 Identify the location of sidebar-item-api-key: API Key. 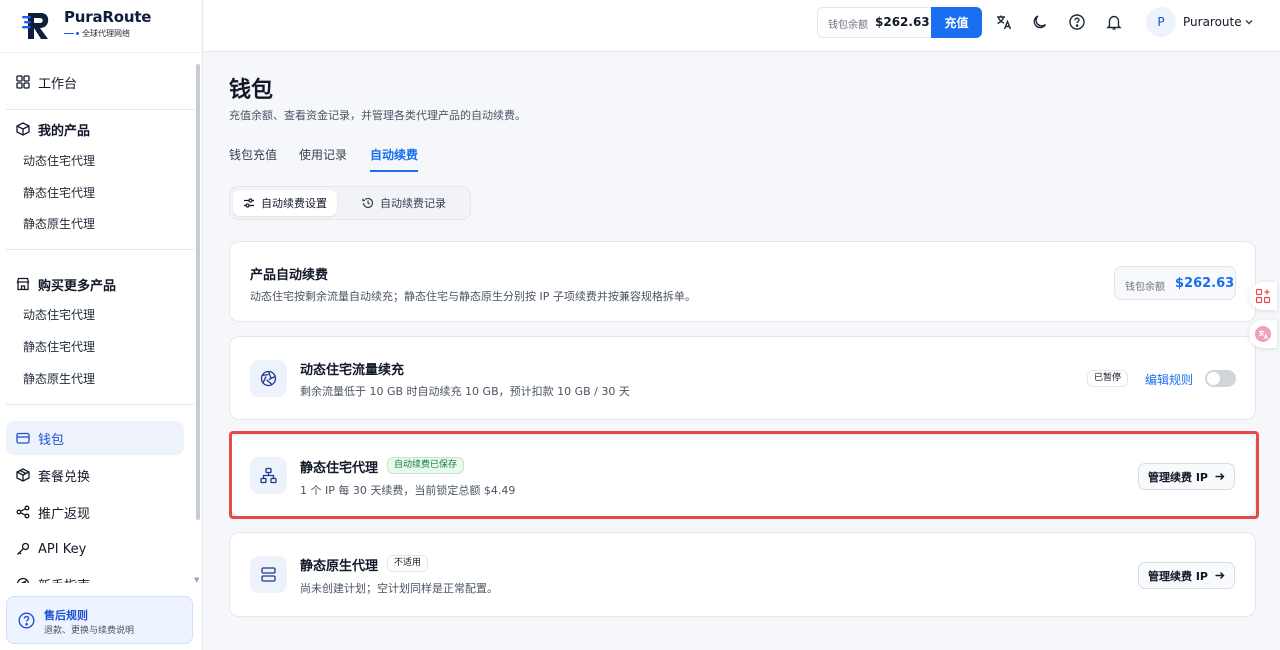
(95, 549).